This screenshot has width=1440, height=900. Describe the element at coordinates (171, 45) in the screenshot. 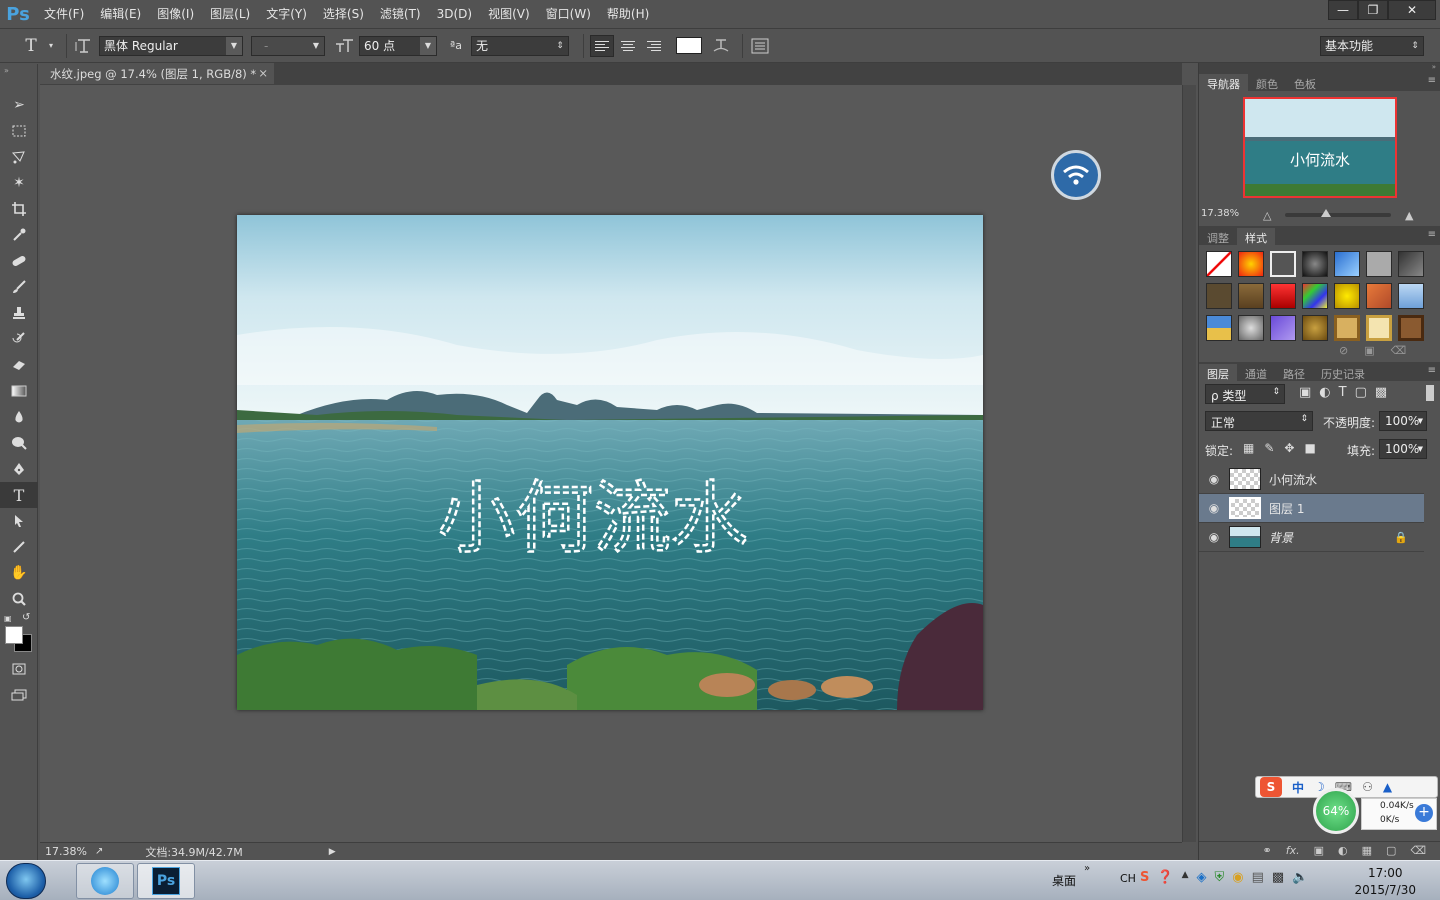

I see `font-family-select: 黑体 Regular ▼` at that location.